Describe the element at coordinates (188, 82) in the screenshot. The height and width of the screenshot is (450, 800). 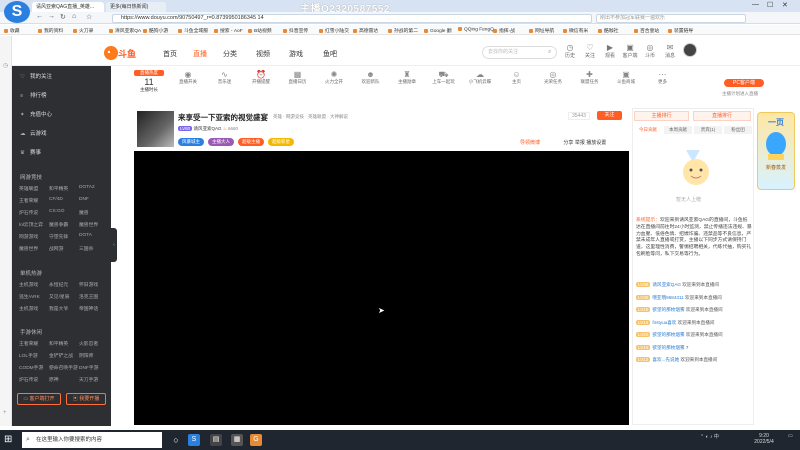
I see `category-label: 直播开关` at that location.